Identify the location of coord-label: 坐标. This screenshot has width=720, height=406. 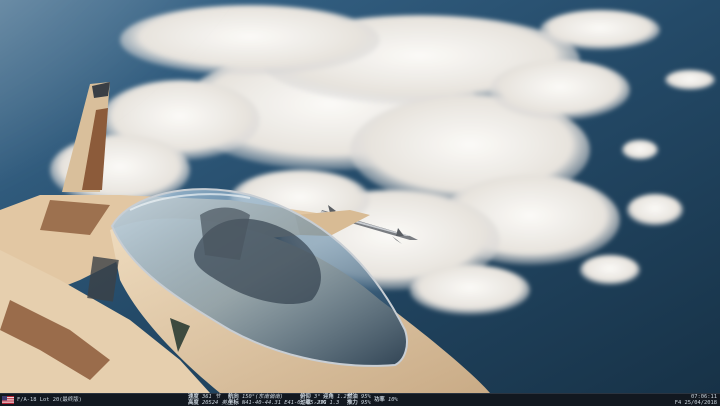
(233, 403).